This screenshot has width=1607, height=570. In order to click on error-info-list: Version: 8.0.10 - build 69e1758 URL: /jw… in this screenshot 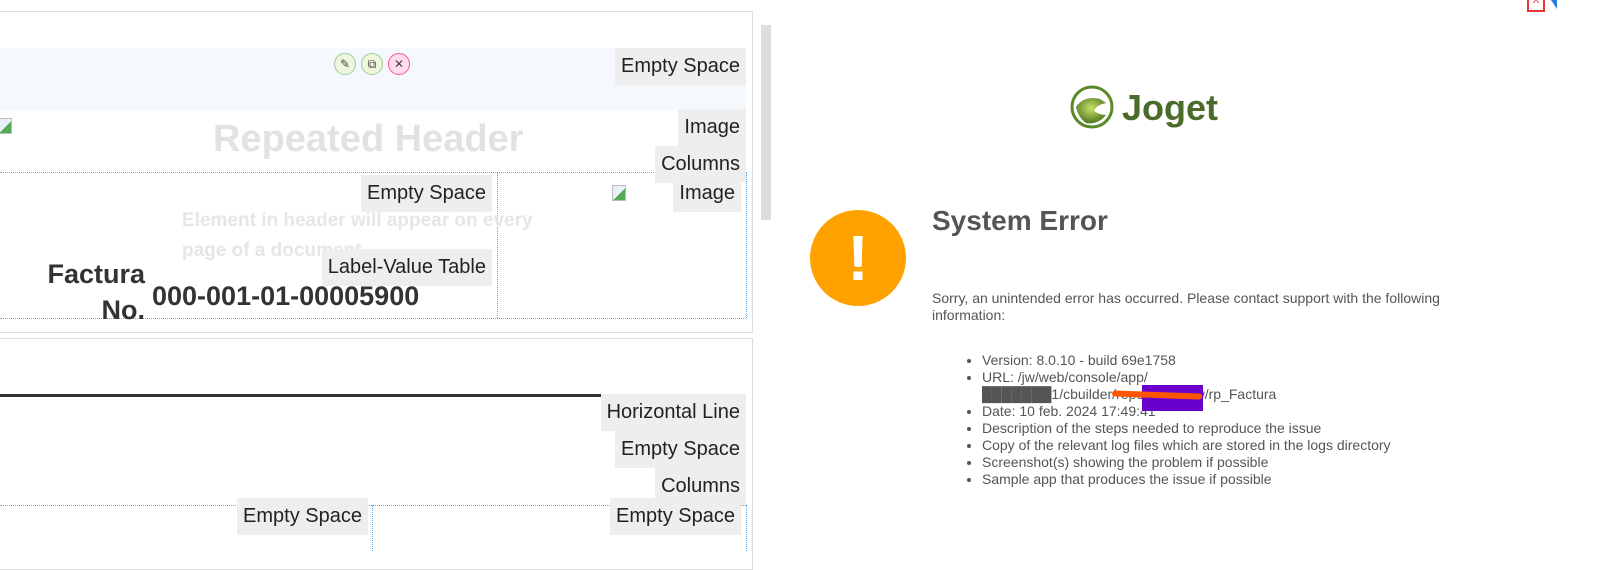, I will do `click(1213, 420)`.